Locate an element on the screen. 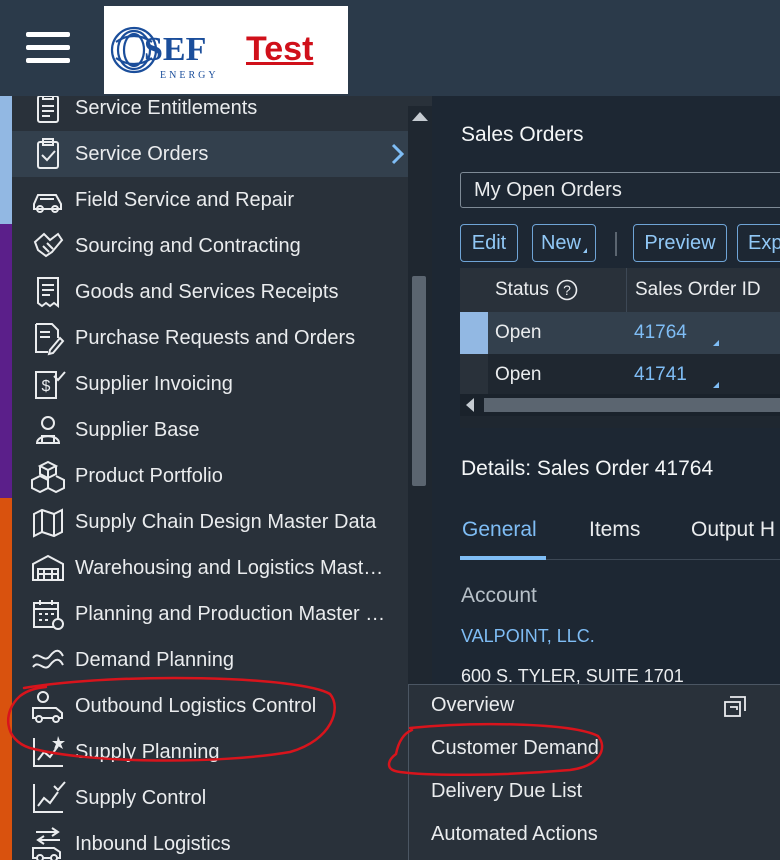  help-icon: ? is located at coordinates (567, 290).